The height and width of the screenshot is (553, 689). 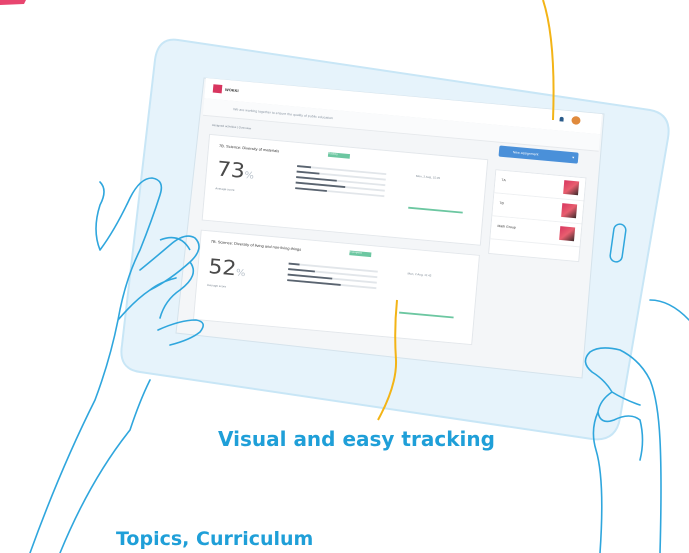 What do you see at coordinates (561, 119) in the screenshot?
I see `bell-icon` at bounding box center [561, 119].